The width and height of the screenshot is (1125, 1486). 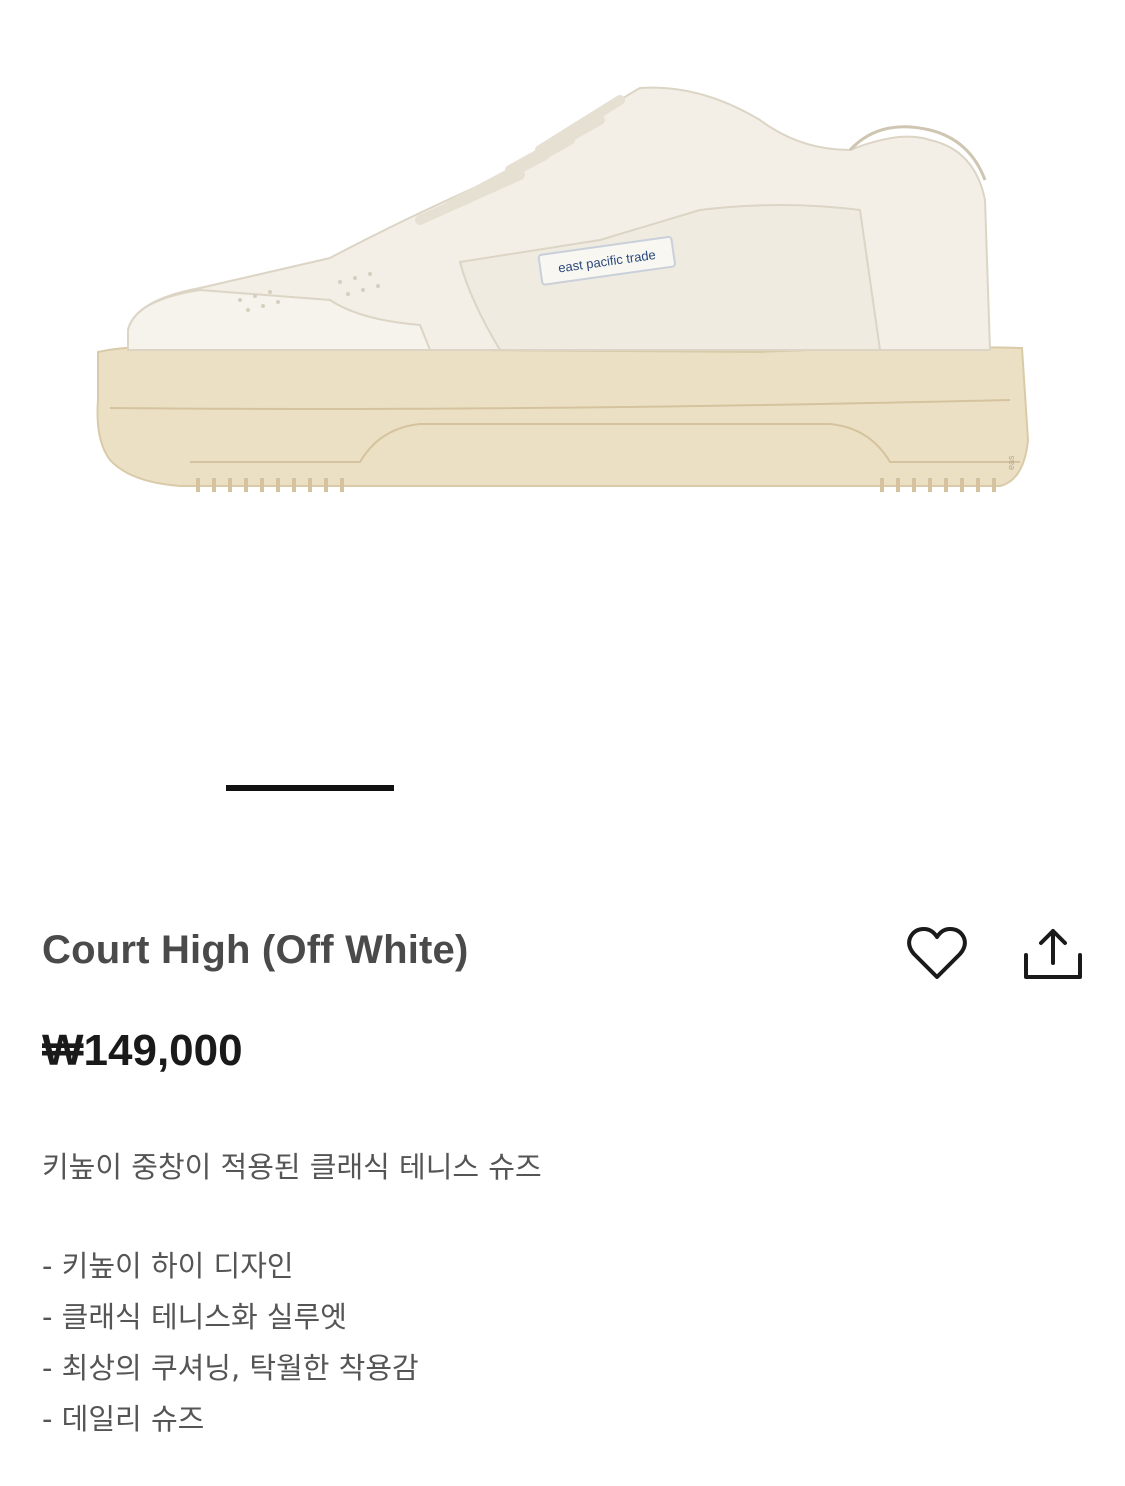 I want to click on feature-item: - 키높이 하이 디자인, so click(x=168, y=1266).